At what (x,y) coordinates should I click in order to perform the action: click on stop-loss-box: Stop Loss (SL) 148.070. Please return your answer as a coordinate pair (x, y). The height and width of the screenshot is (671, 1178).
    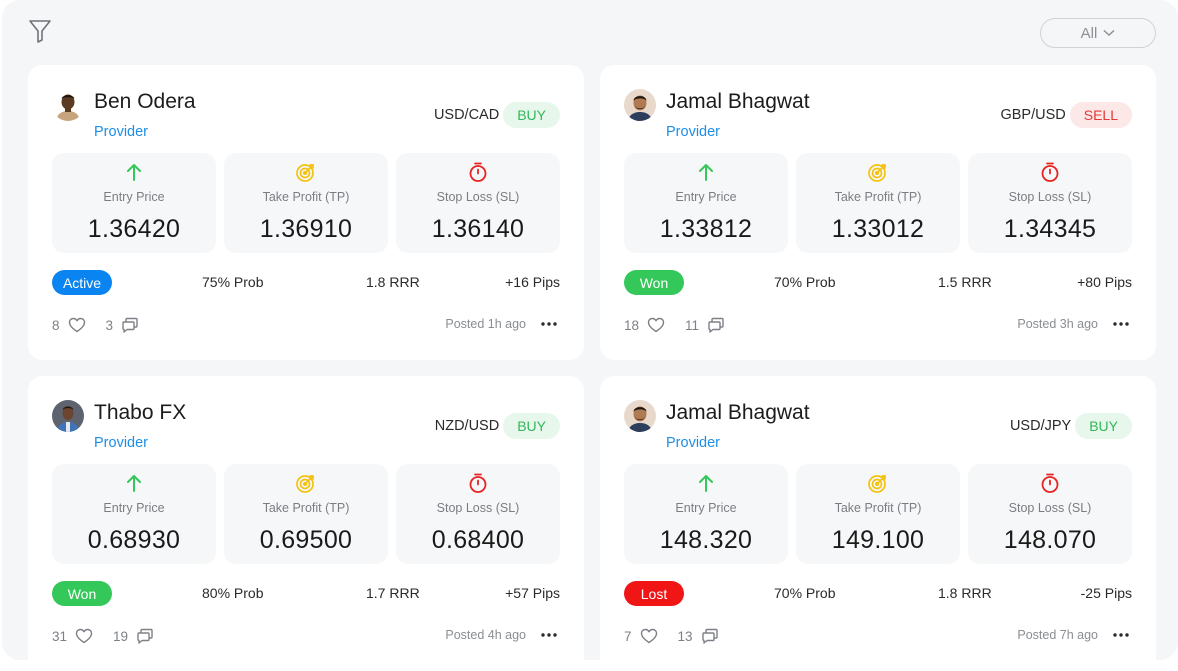
    Looking at the image, I should click on (1050, 514).